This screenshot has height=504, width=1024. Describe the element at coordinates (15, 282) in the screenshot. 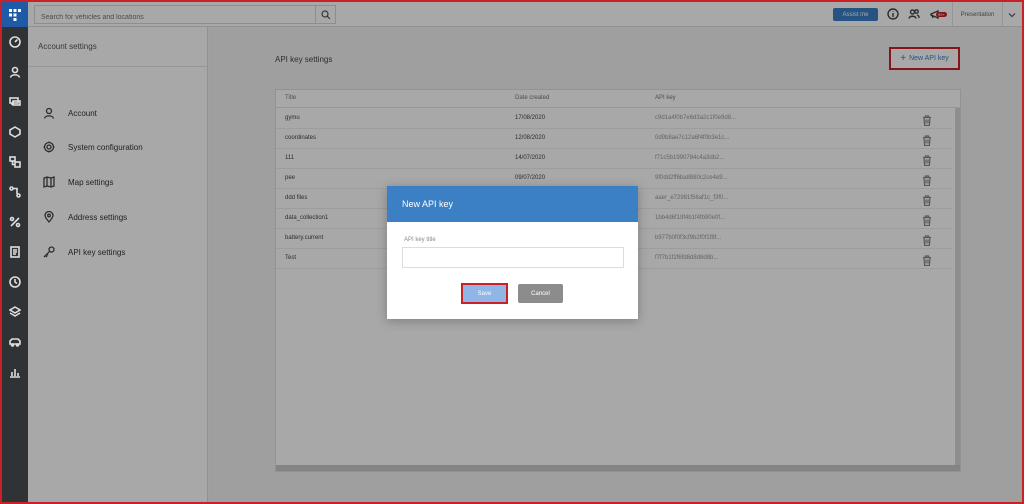

I see `history-icon` at that location.